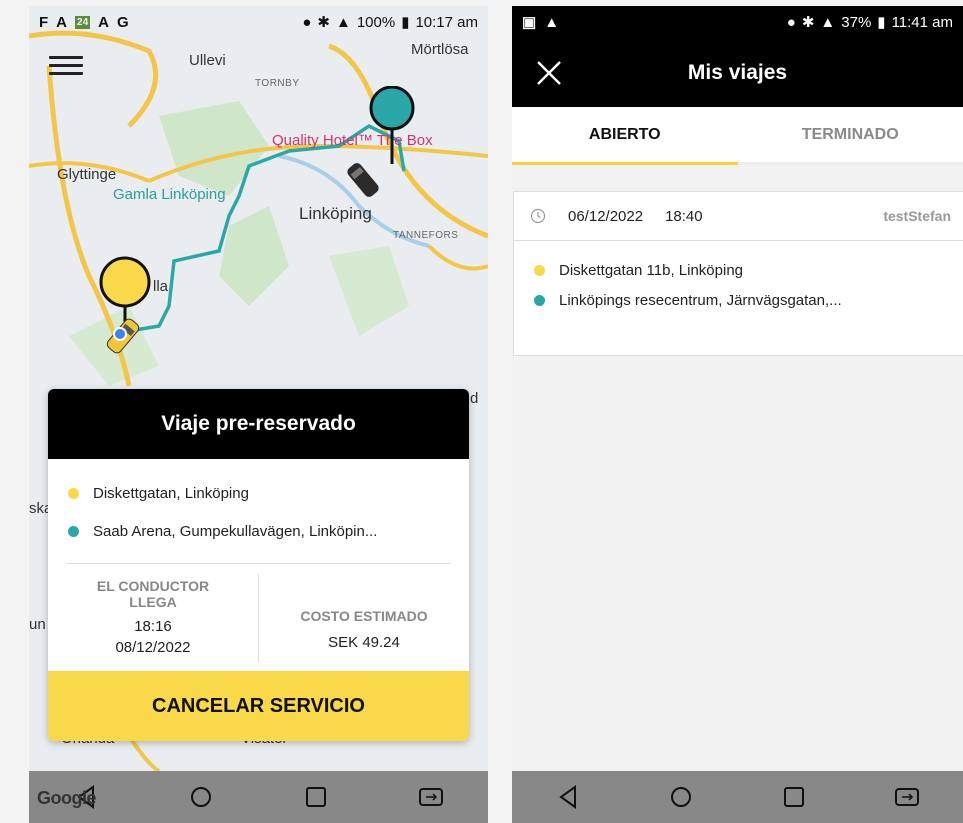 The width and height of the screenshot is (963, 823). Describe the element at coordinates (363, 180) in the screenshot. I see `car-icon` at that location.